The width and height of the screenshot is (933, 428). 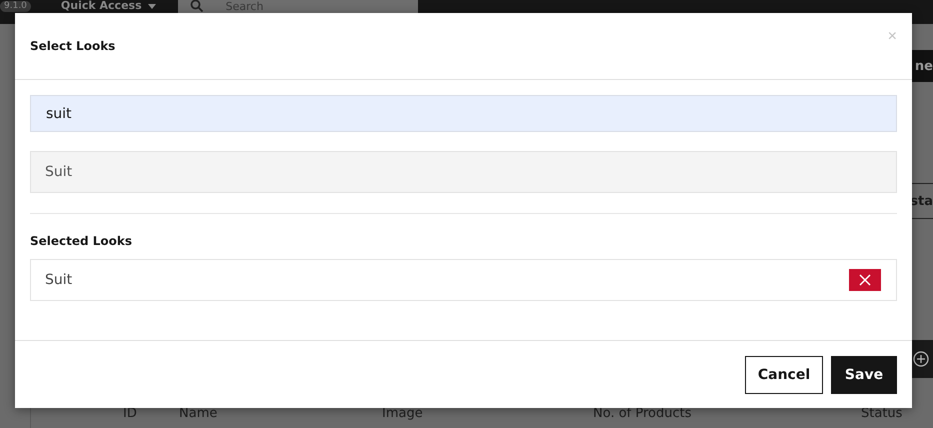 I want to click on search-field: suit, so click(x=463, y=113).